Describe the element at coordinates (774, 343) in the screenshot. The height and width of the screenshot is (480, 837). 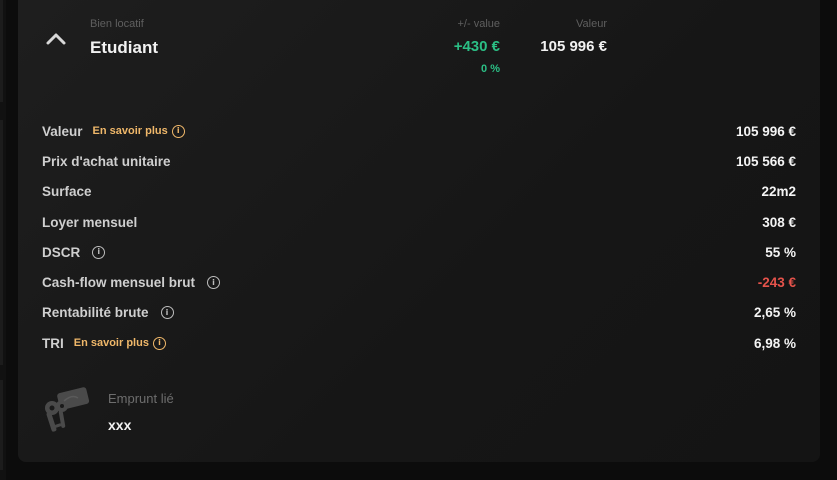
I see `detail-value: 6,98 %` at that location.